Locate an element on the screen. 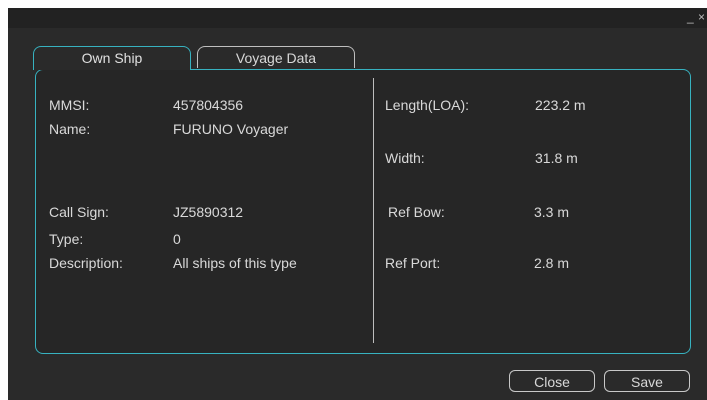  mmsi-value: 457804356 is located at coordinates (208, 105).